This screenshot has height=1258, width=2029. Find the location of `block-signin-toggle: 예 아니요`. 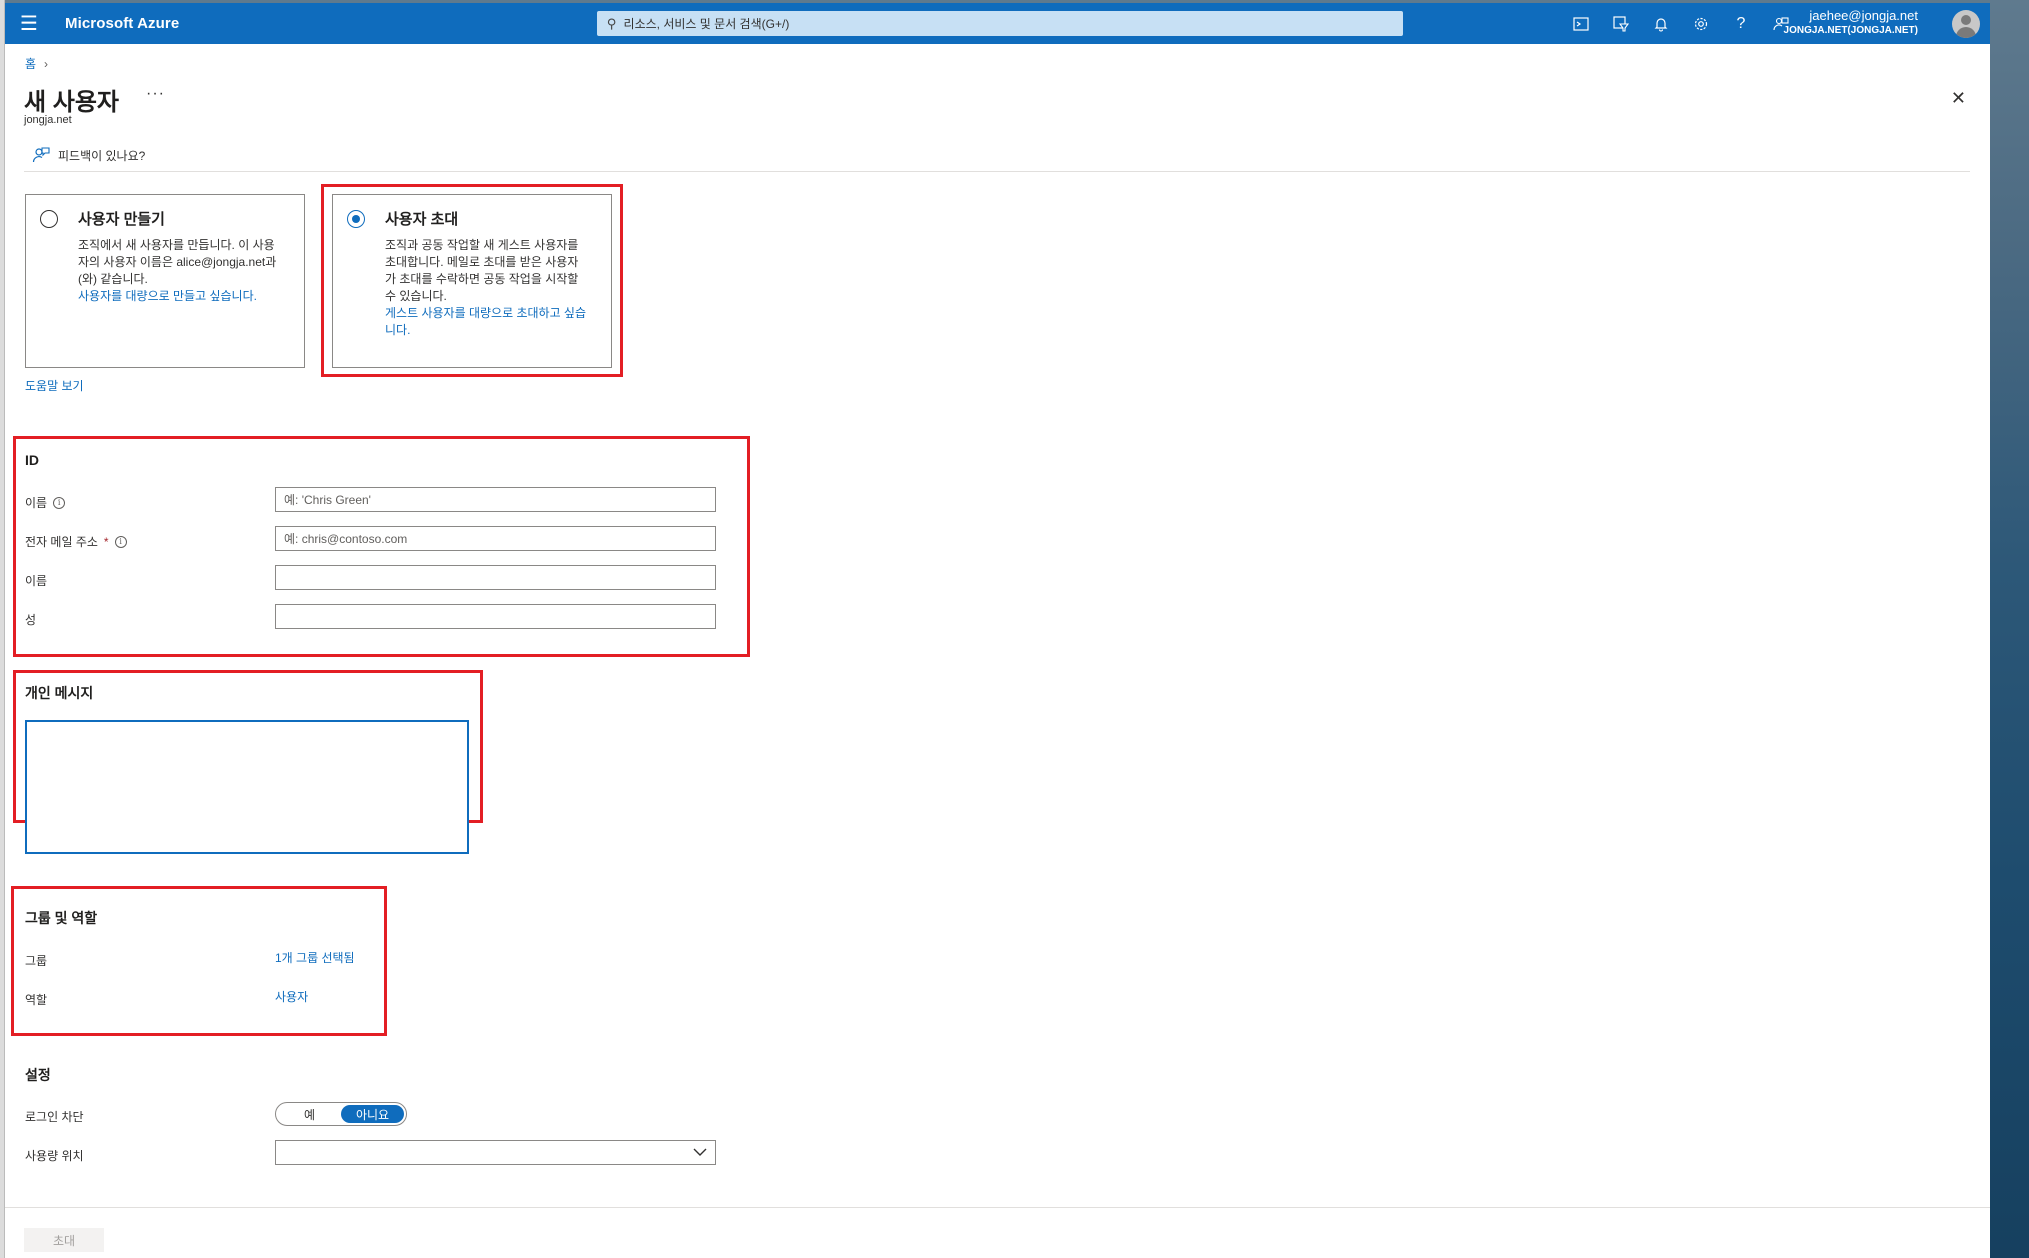

block-signin-toggle: 예 아니요 is located at coordinates (341, 1114).